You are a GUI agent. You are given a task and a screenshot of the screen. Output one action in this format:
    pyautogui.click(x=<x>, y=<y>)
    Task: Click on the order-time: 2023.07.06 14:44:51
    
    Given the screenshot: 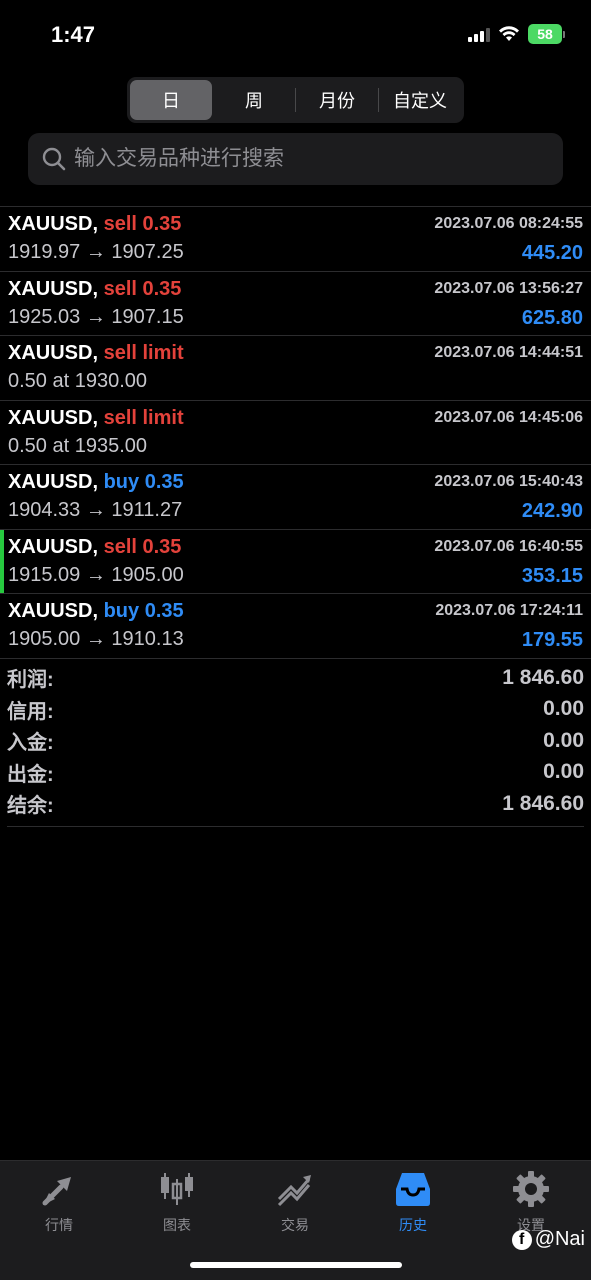 What is the action you would take?
    pyautogui.click(x=508, y=352)
    